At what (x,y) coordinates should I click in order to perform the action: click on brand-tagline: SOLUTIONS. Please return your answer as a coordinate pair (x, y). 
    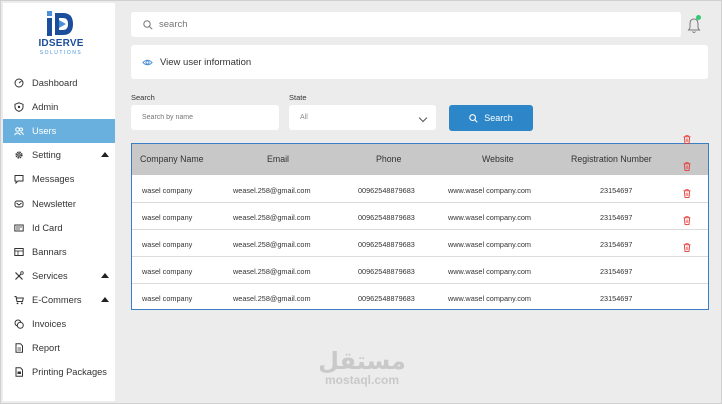
    Looking at the image, I should click on (61, 53).